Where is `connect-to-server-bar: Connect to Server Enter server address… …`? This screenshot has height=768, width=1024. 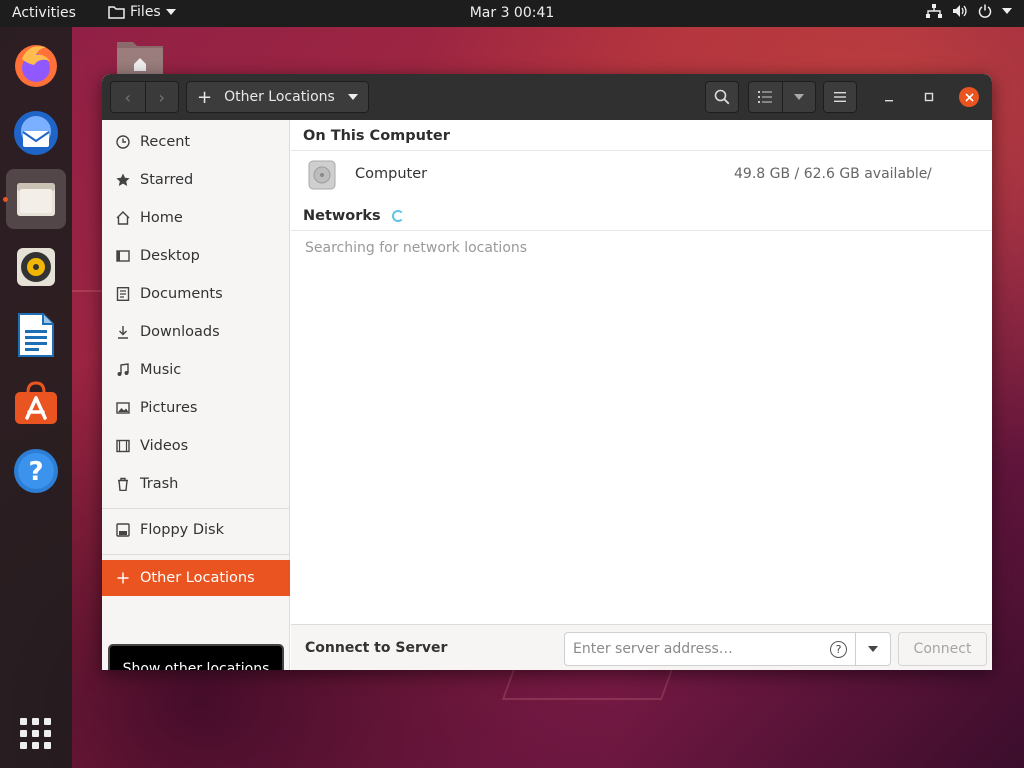 connect-to-server-bar: Connect to Server Enter server address… … is located at coordinates (641, 647).